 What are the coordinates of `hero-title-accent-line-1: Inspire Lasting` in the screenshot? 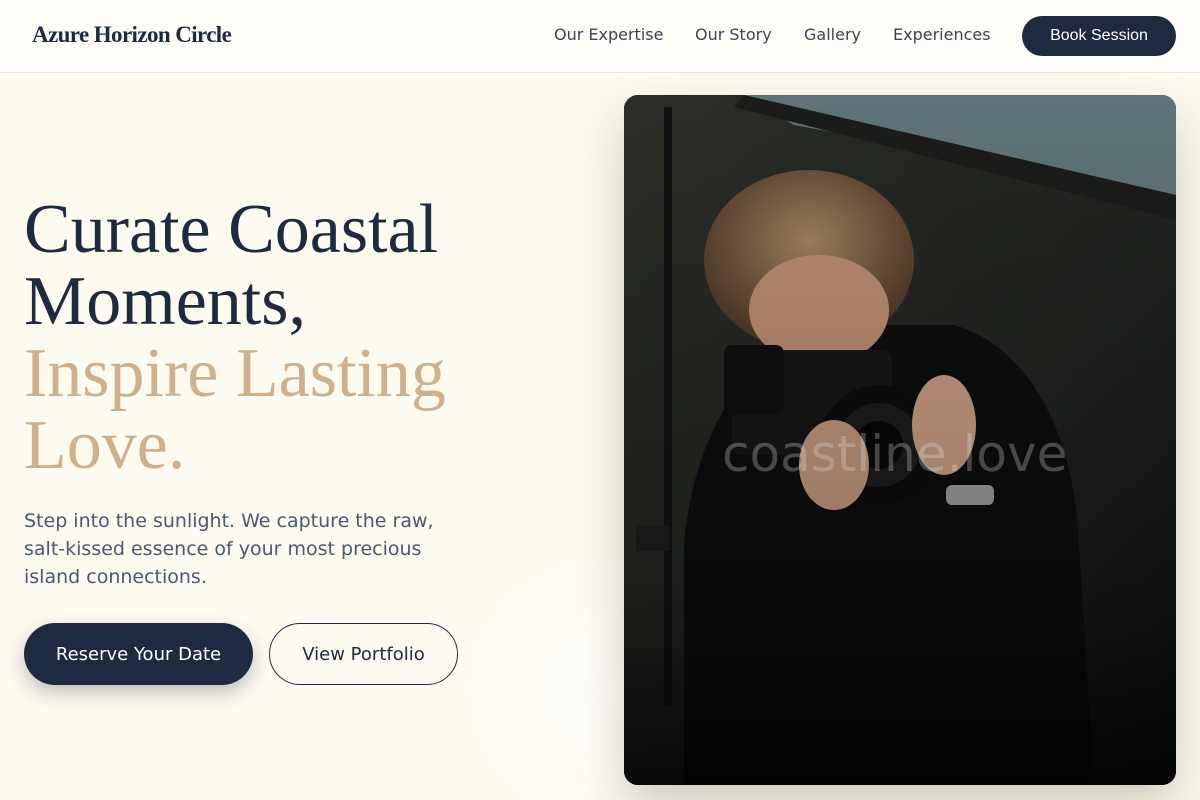 It's located at (235, 373).